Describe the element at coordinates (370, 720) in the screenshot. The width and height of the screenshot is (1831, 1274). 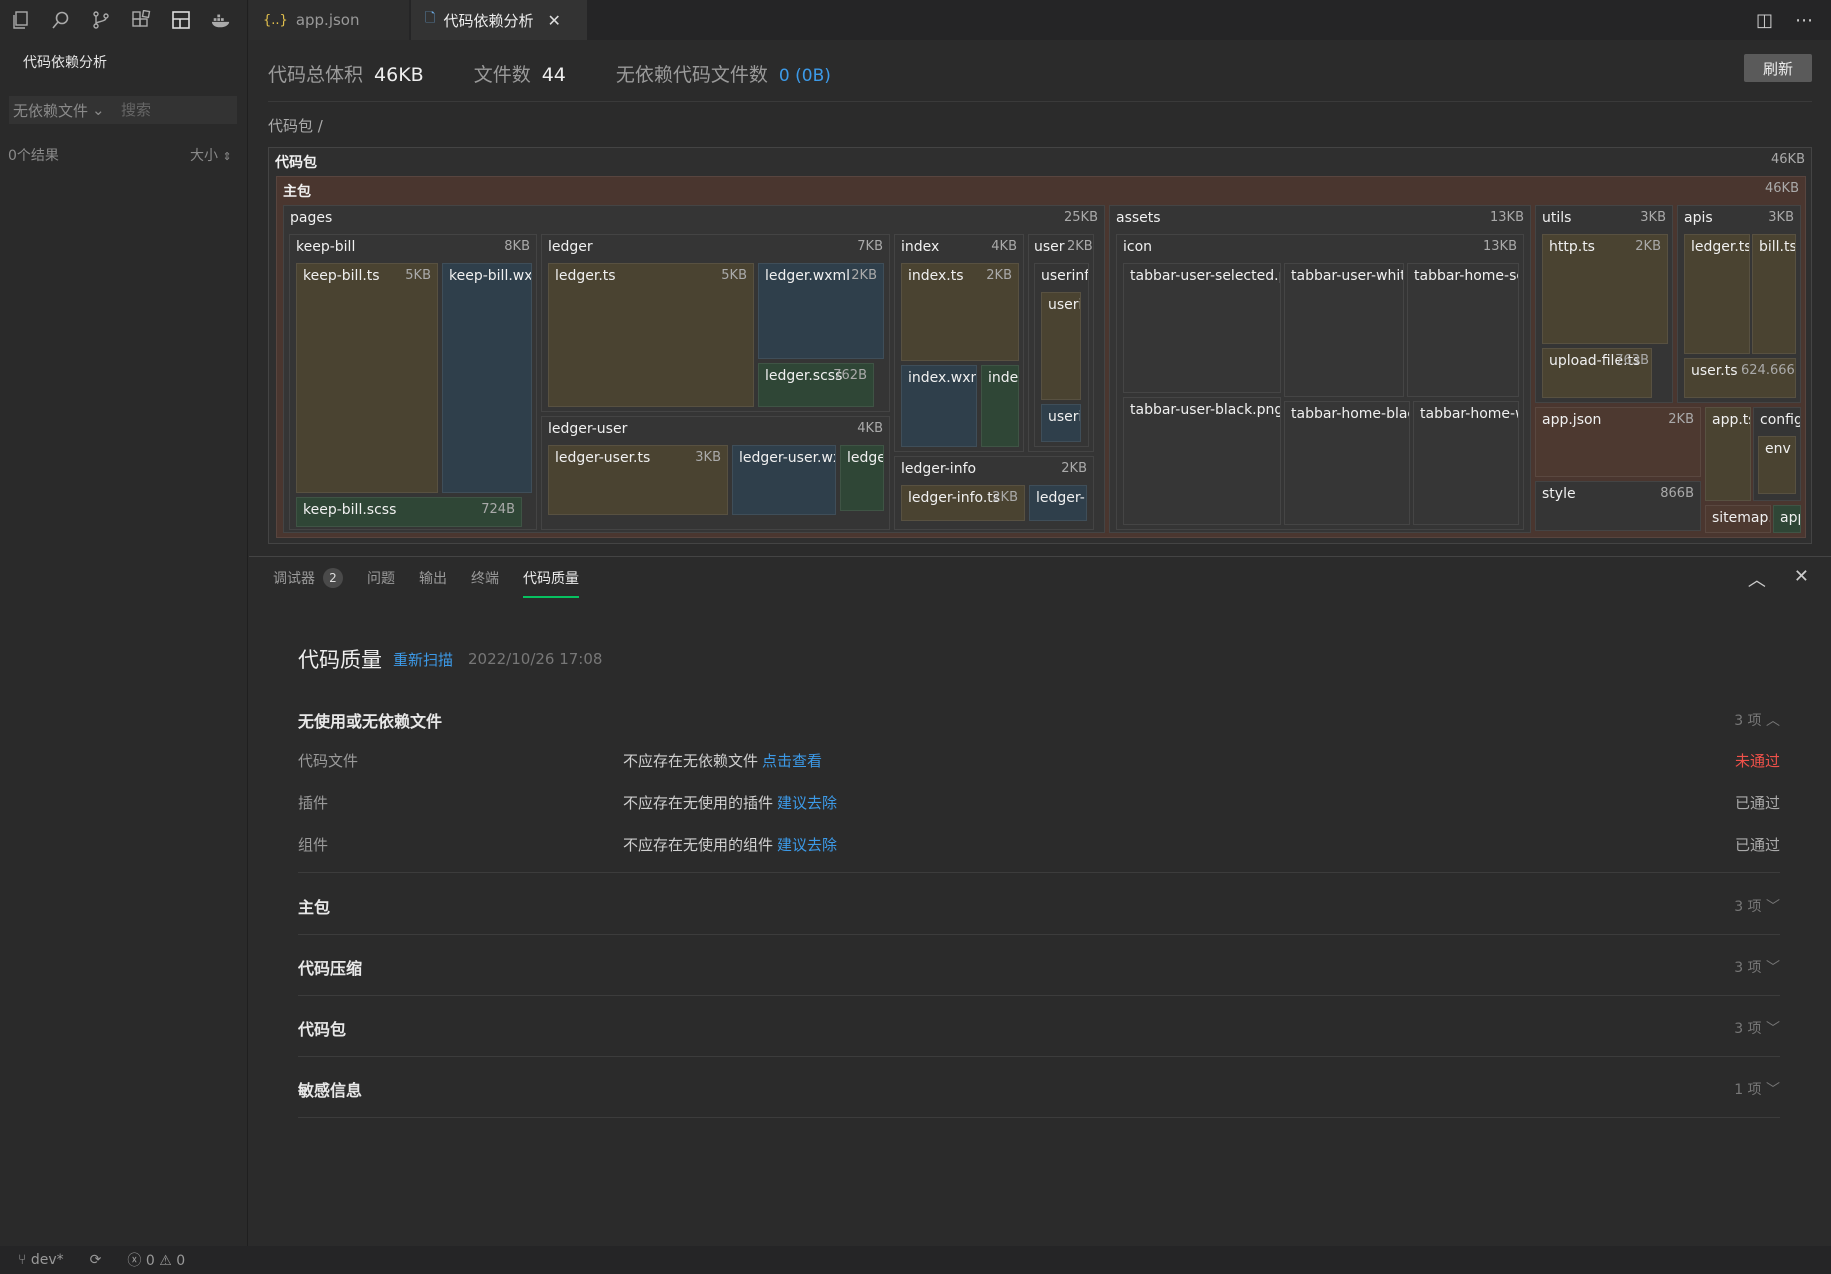
I see `section-title: 无使用或无依赖文件` at that location.